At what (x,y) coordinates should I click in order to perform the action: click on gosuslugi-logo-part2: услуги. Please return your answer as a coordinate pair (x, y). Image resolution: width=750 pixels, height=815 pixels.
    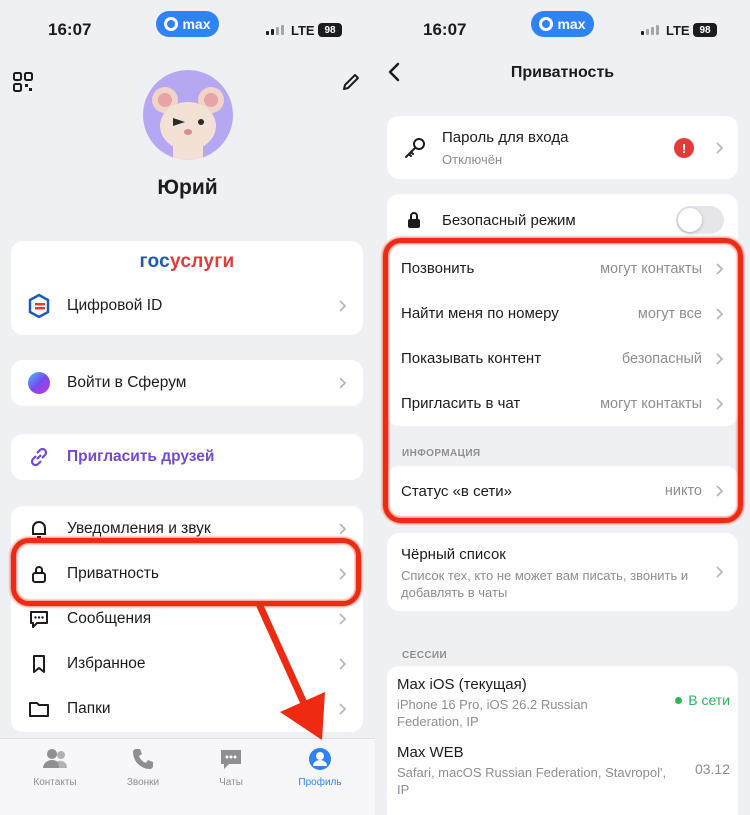
    Looking at the image, I should click on (202, 261).